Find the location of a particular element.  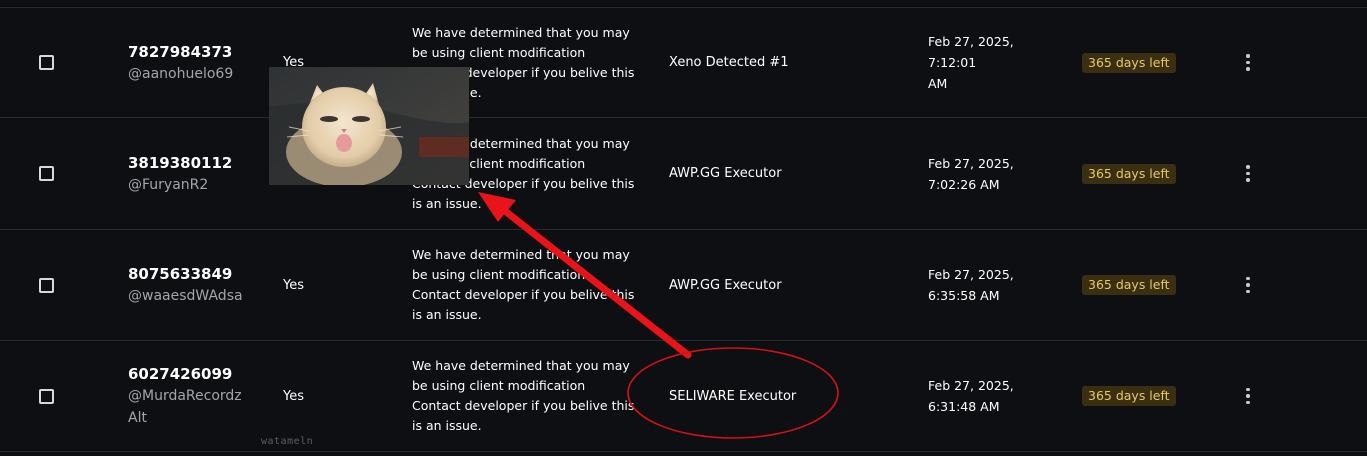

user-cell: 7827984373 @aanohuelo69 is located at coordinates (193, 63).